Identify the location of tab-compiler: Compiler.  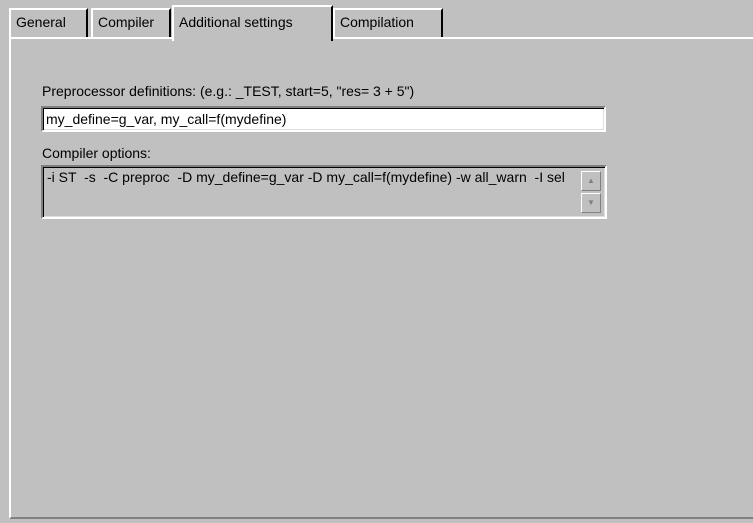
(131, 23).